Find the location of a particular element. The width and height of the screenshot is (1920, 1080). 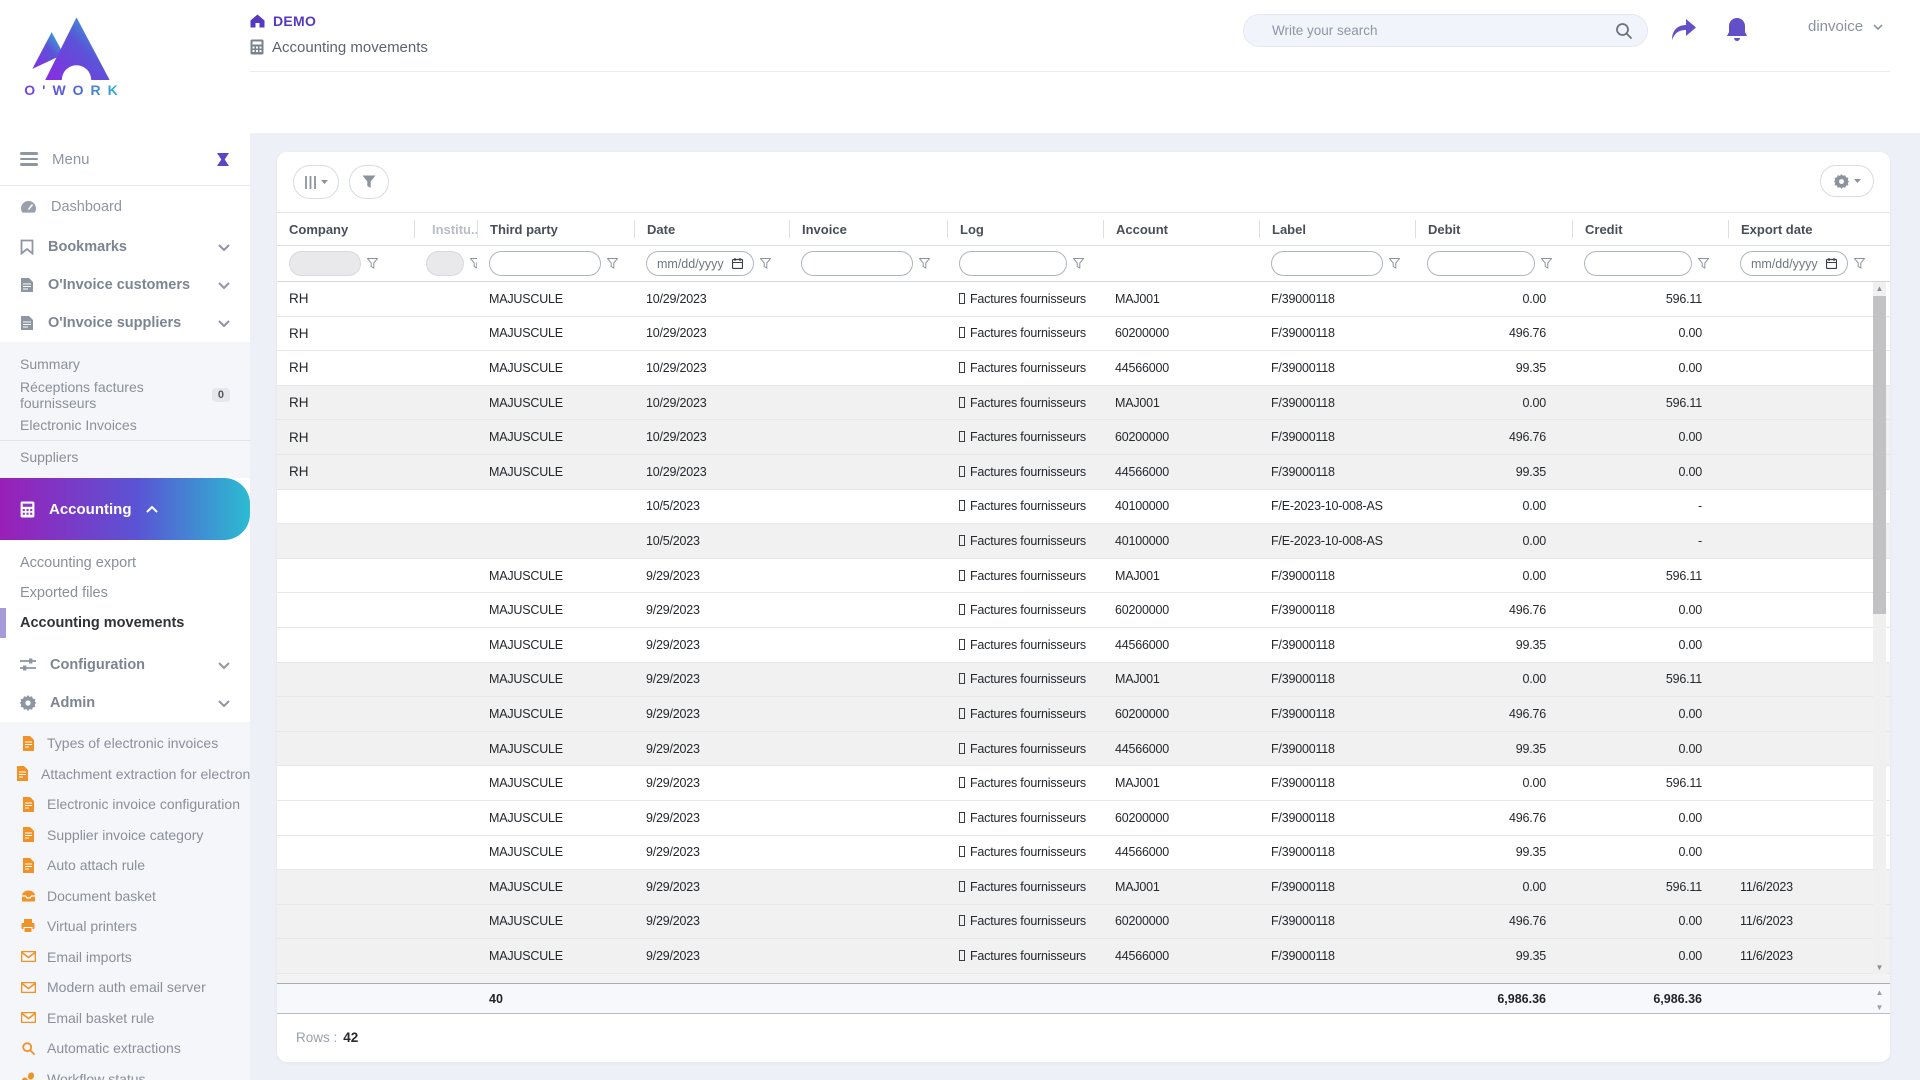

menu-toggle: Menu is located at coordinates (125, 159).